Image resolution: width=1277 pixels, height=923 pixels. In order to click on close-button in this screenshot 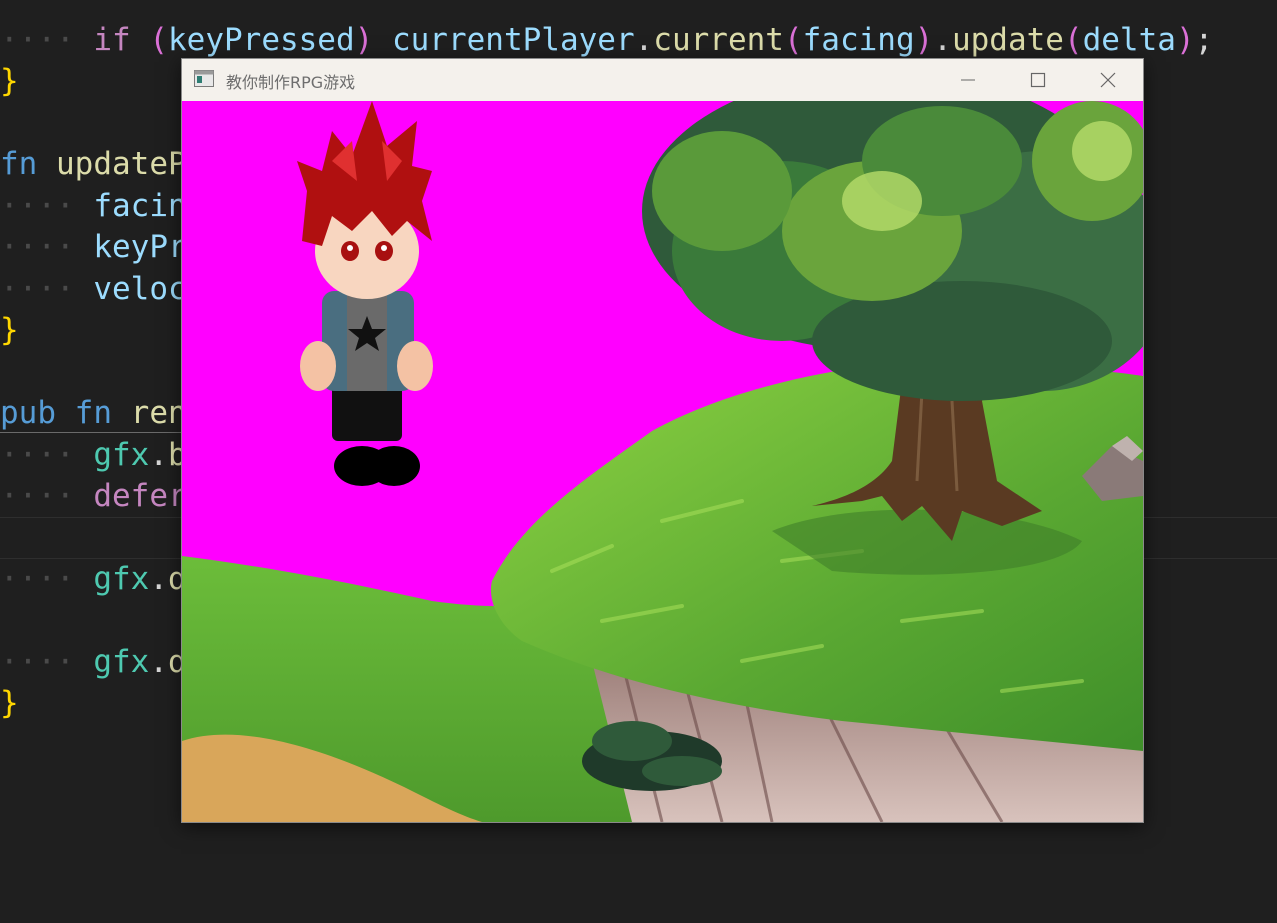, I will do `click(1108, 80)`.